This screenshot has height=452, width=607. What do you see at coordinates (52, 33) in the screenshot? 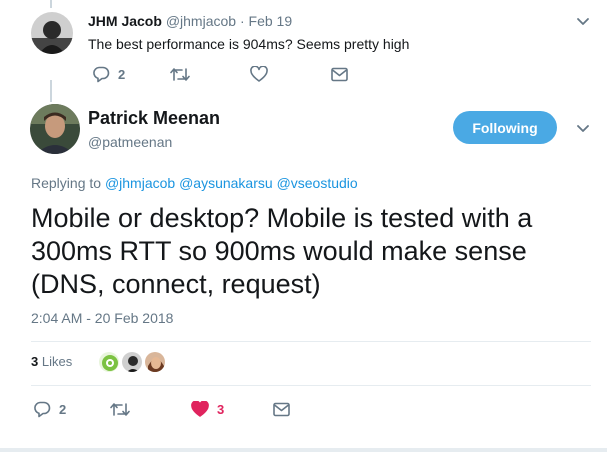
I see `avatar-jhmjacob` at bounding box center [52, 33].